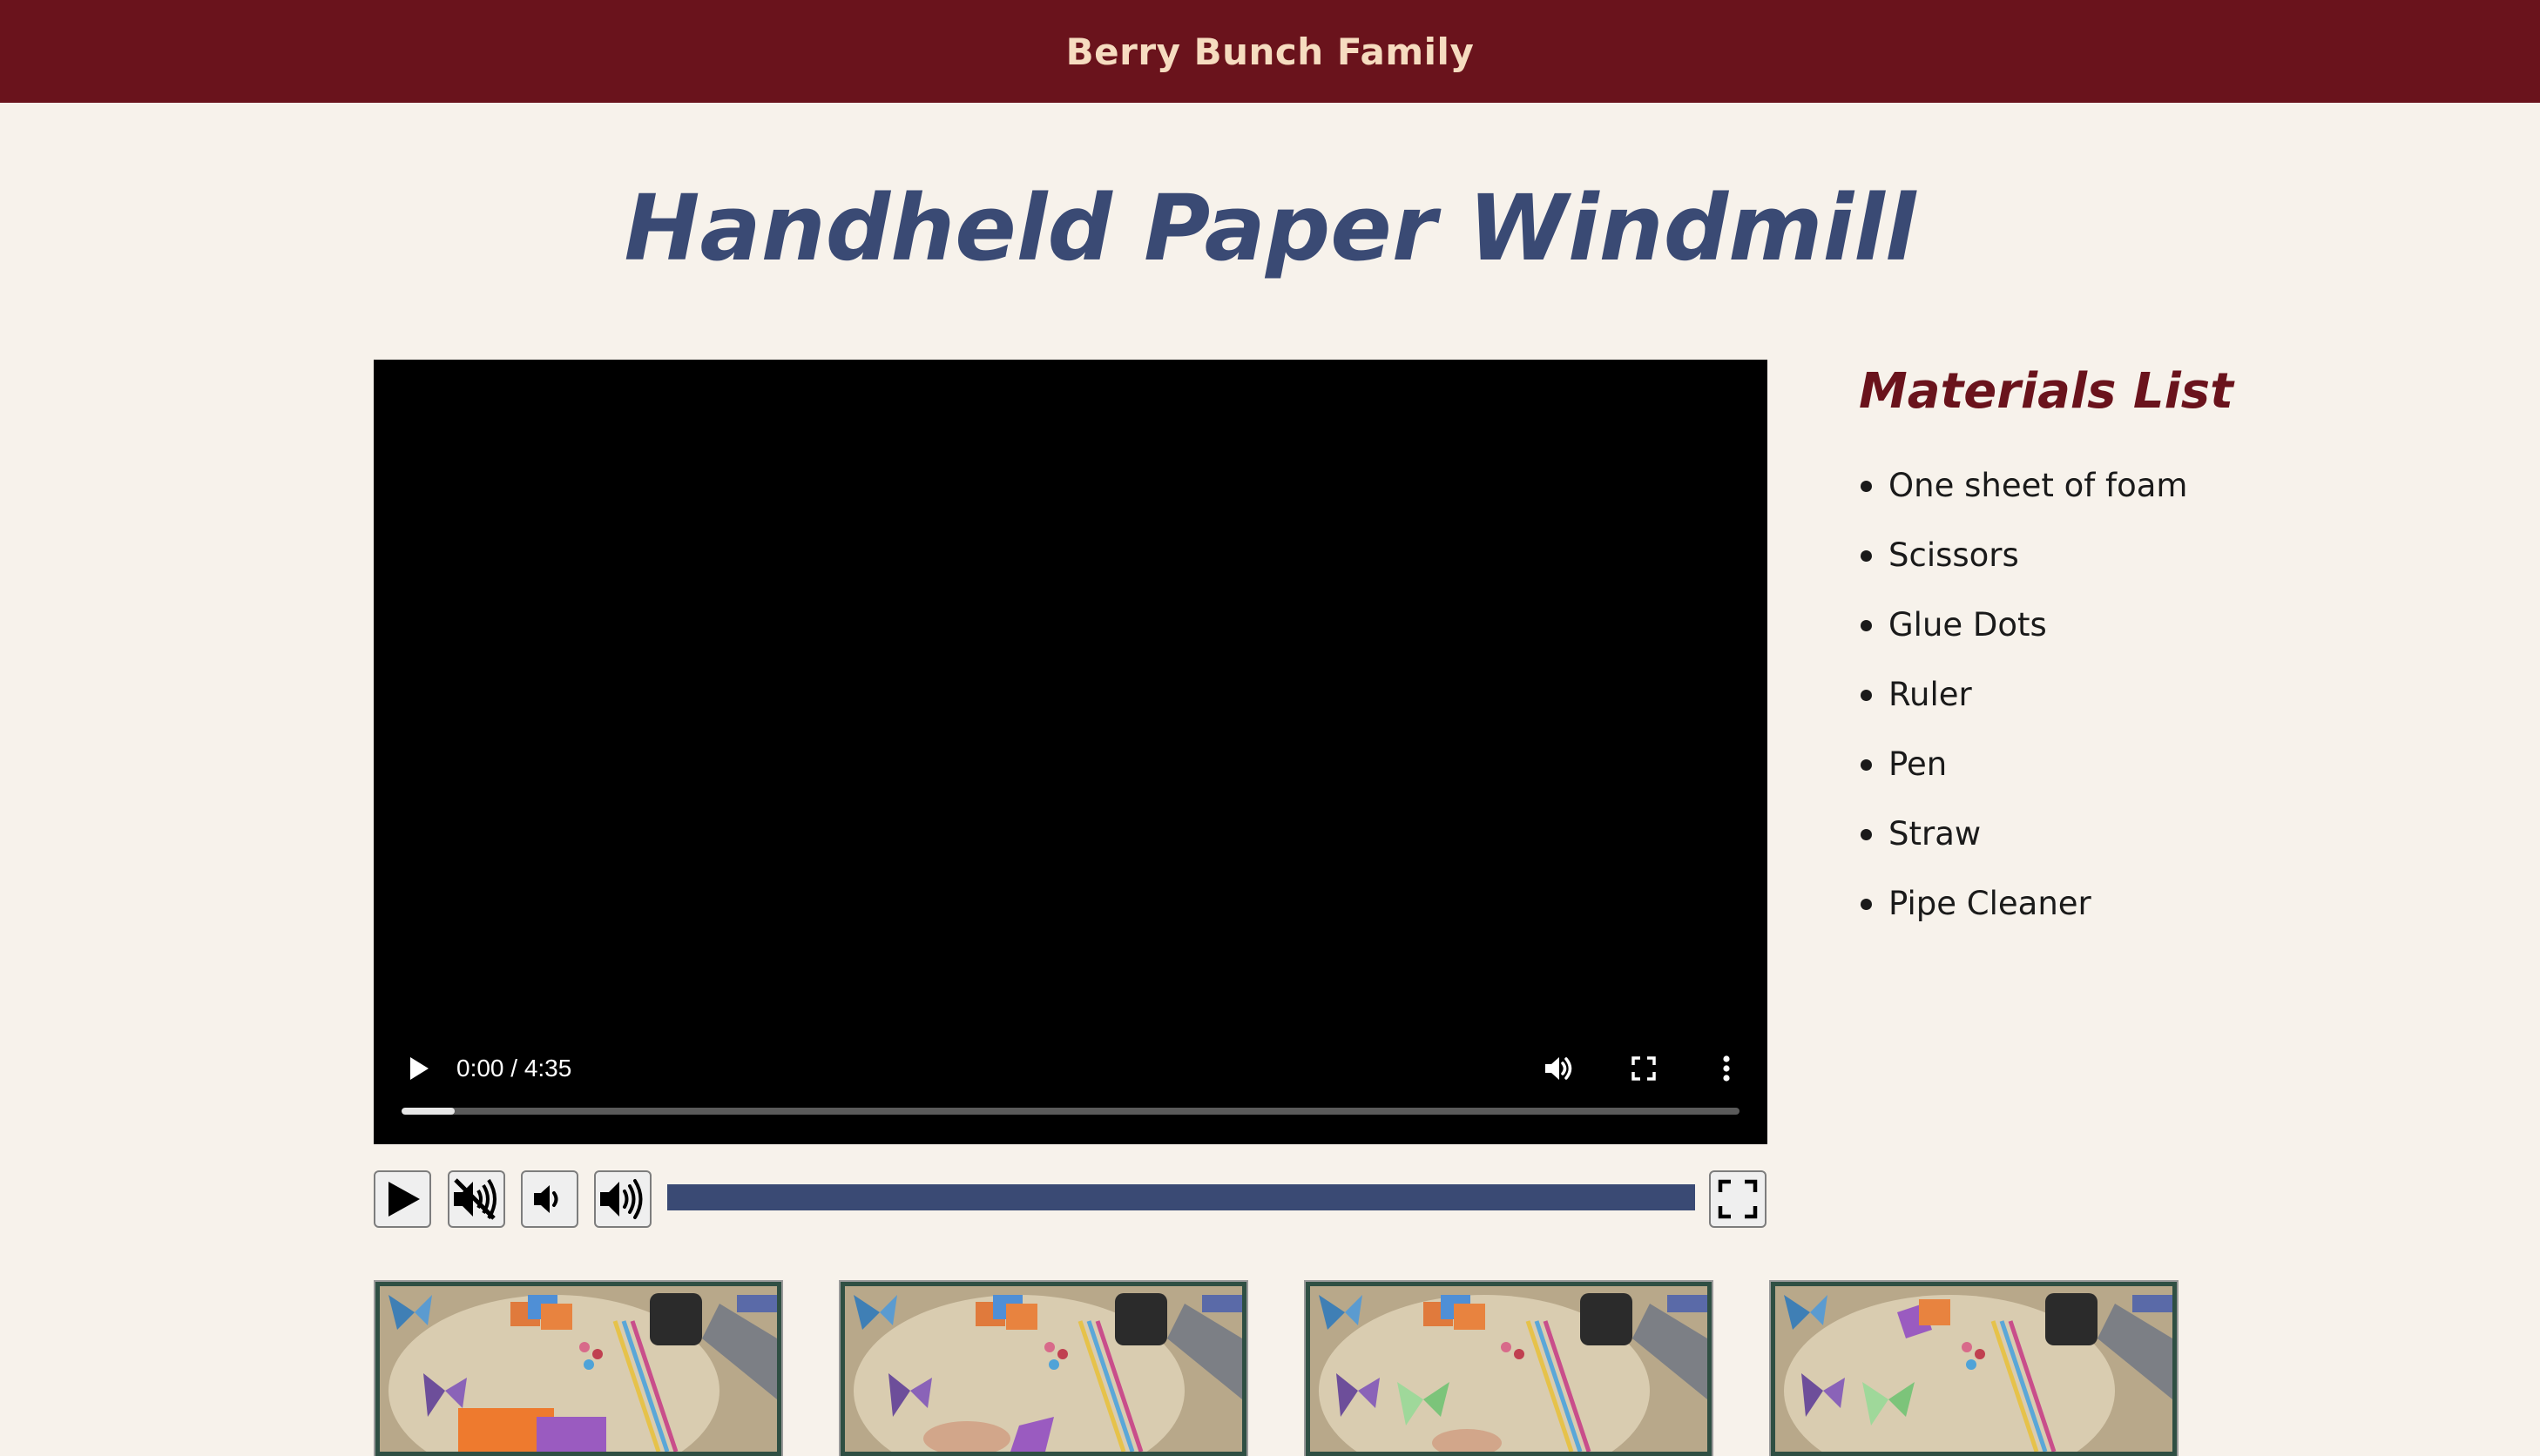 The width and height of the screenshot is (2540, 1456). What do you see at coordinates (1070, 1111) in the screenshot?
I see `video-seek-bar` at bounding box center [1070, 1111].